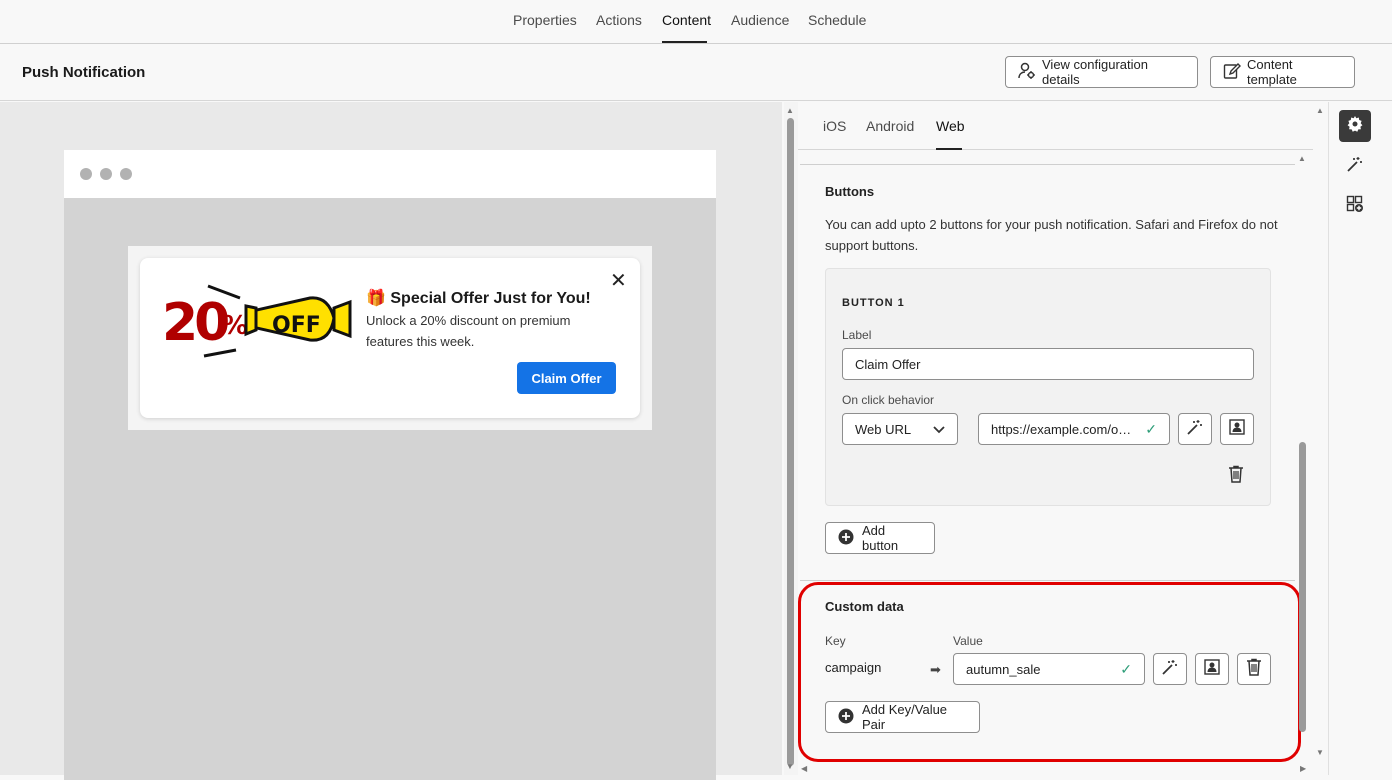 The image size is (1392, 780). What do you see at coordinates (837, 20) in the screenshot?
I see `tab-schedule: Schedule` at bounding box center [837, 20].